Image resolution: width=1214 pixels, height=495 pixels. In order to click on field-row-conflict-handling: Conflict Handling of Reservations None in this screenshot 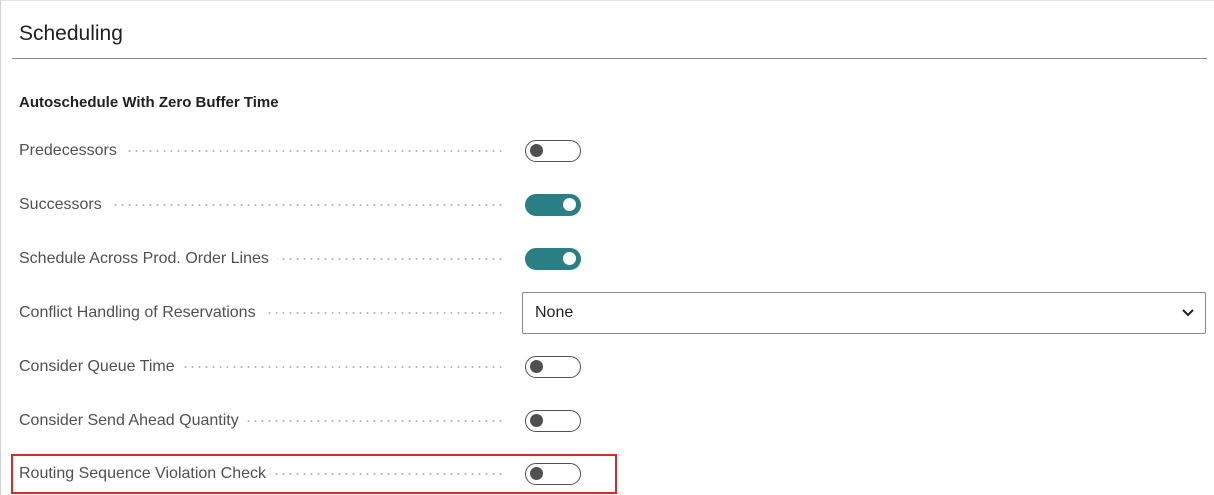, I will do `click(614, 313)`.